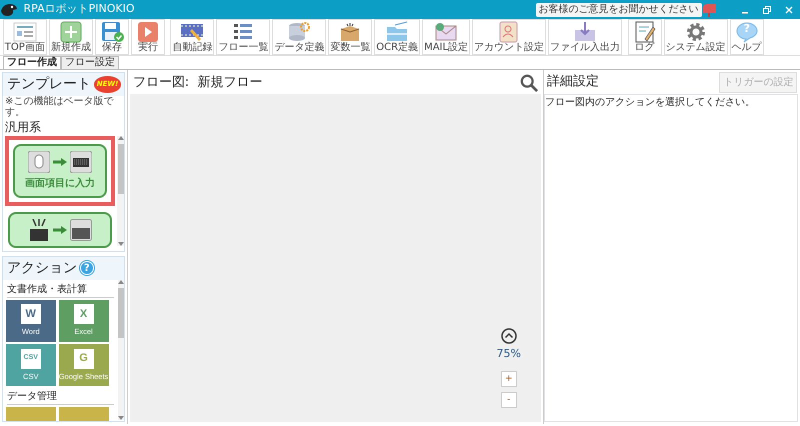  What do you see at coordinates (508, 400) in the screenshot?
I see `zoom-out-button: -` at bounding box center [508, 400].